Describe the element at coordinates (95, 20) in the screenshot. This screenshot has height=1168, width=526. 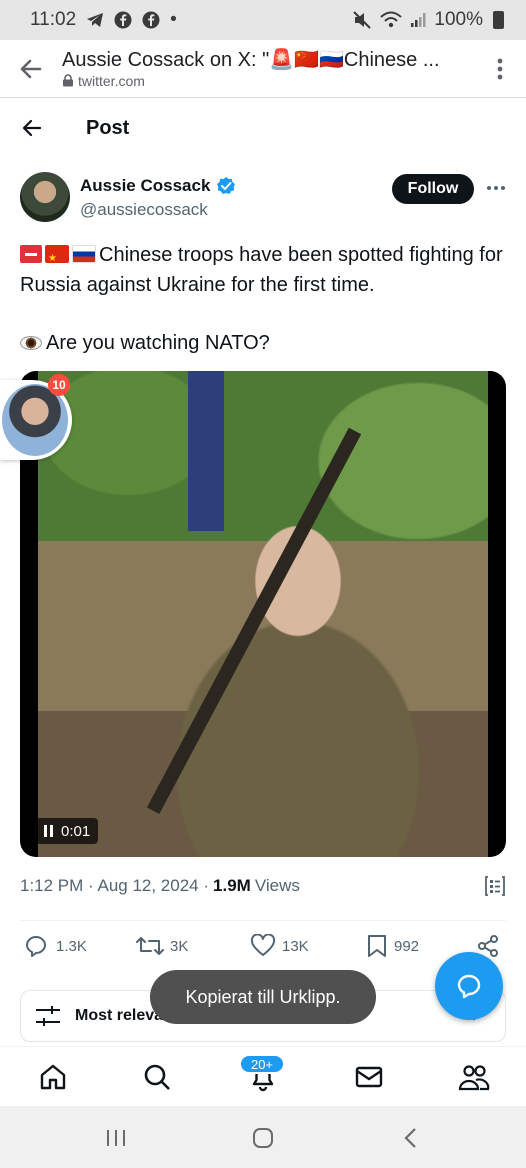
I see `telegram-icon` at that location.